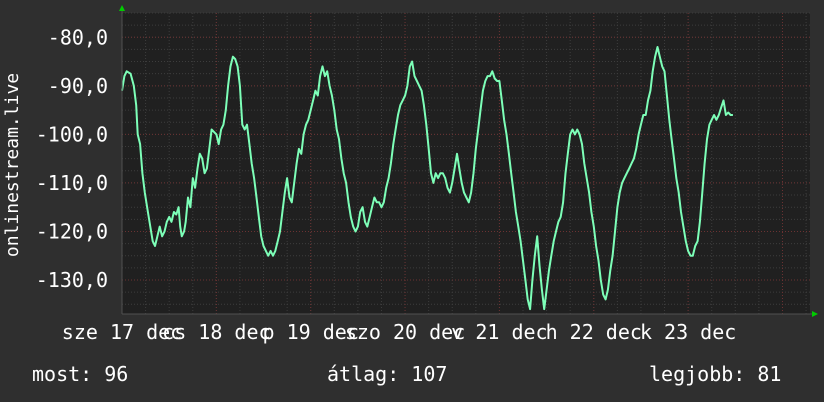 The height and width of the screenshot is (402, 824). Describe the element at coordinates (122, 8) in the screenshot. I see `y-axis-arrow-icon` at that location.